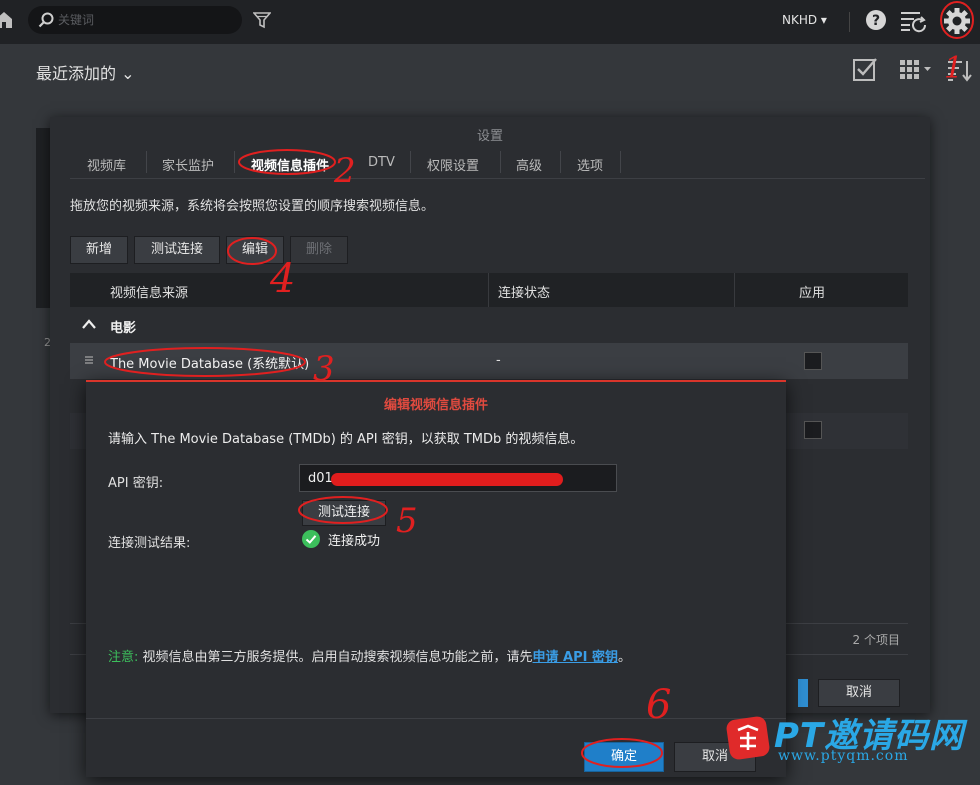 This screenshot has height=785, width=980. I want to click on tab-permissions: 权限设置, so click(453, 164).